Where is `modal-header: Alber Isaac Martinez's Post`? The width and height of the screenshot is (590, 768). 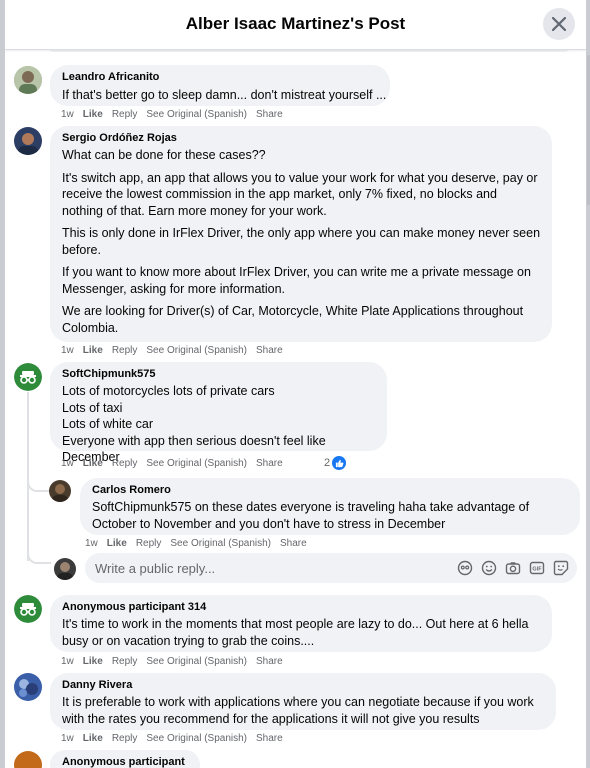
modal-header: Alber Isaac Martinez's Post is located at coordinates (295, 25).